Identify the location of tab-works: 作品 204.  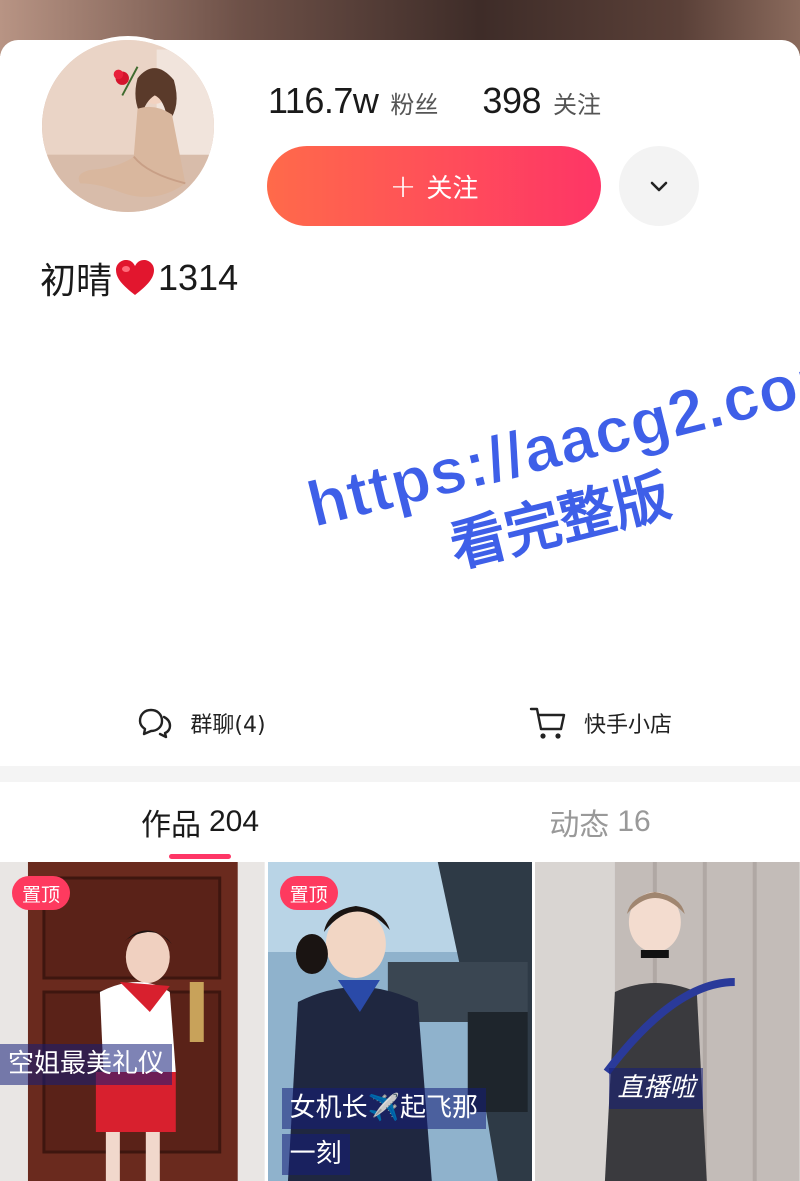
(200, 822).